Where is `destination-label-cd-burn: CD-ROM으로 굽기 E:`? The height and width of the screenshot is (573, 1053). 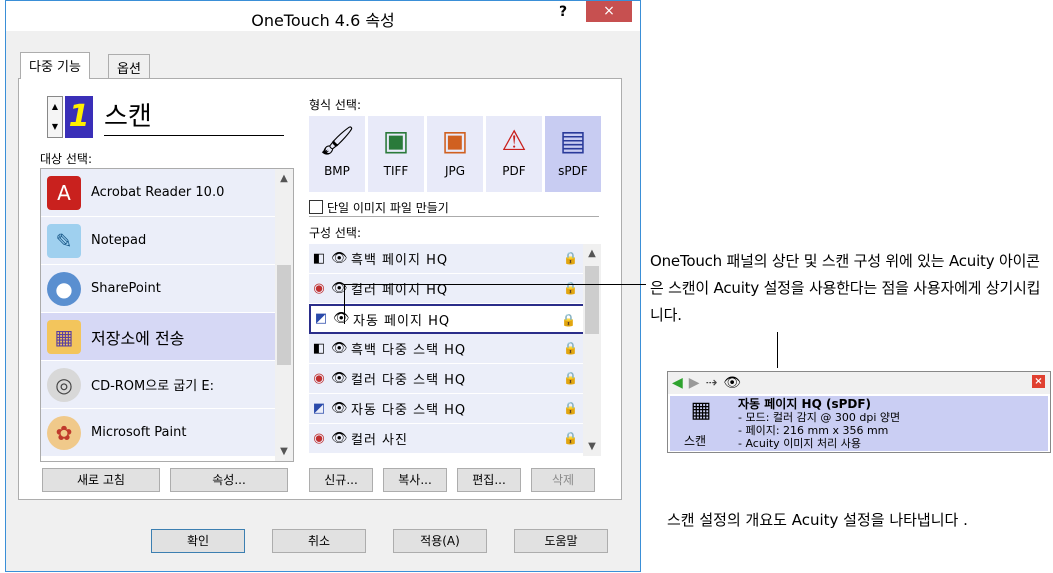
destination-label-cd-burn: CD-ROM으로 굽기 E: is located at coordinates (152, 386).